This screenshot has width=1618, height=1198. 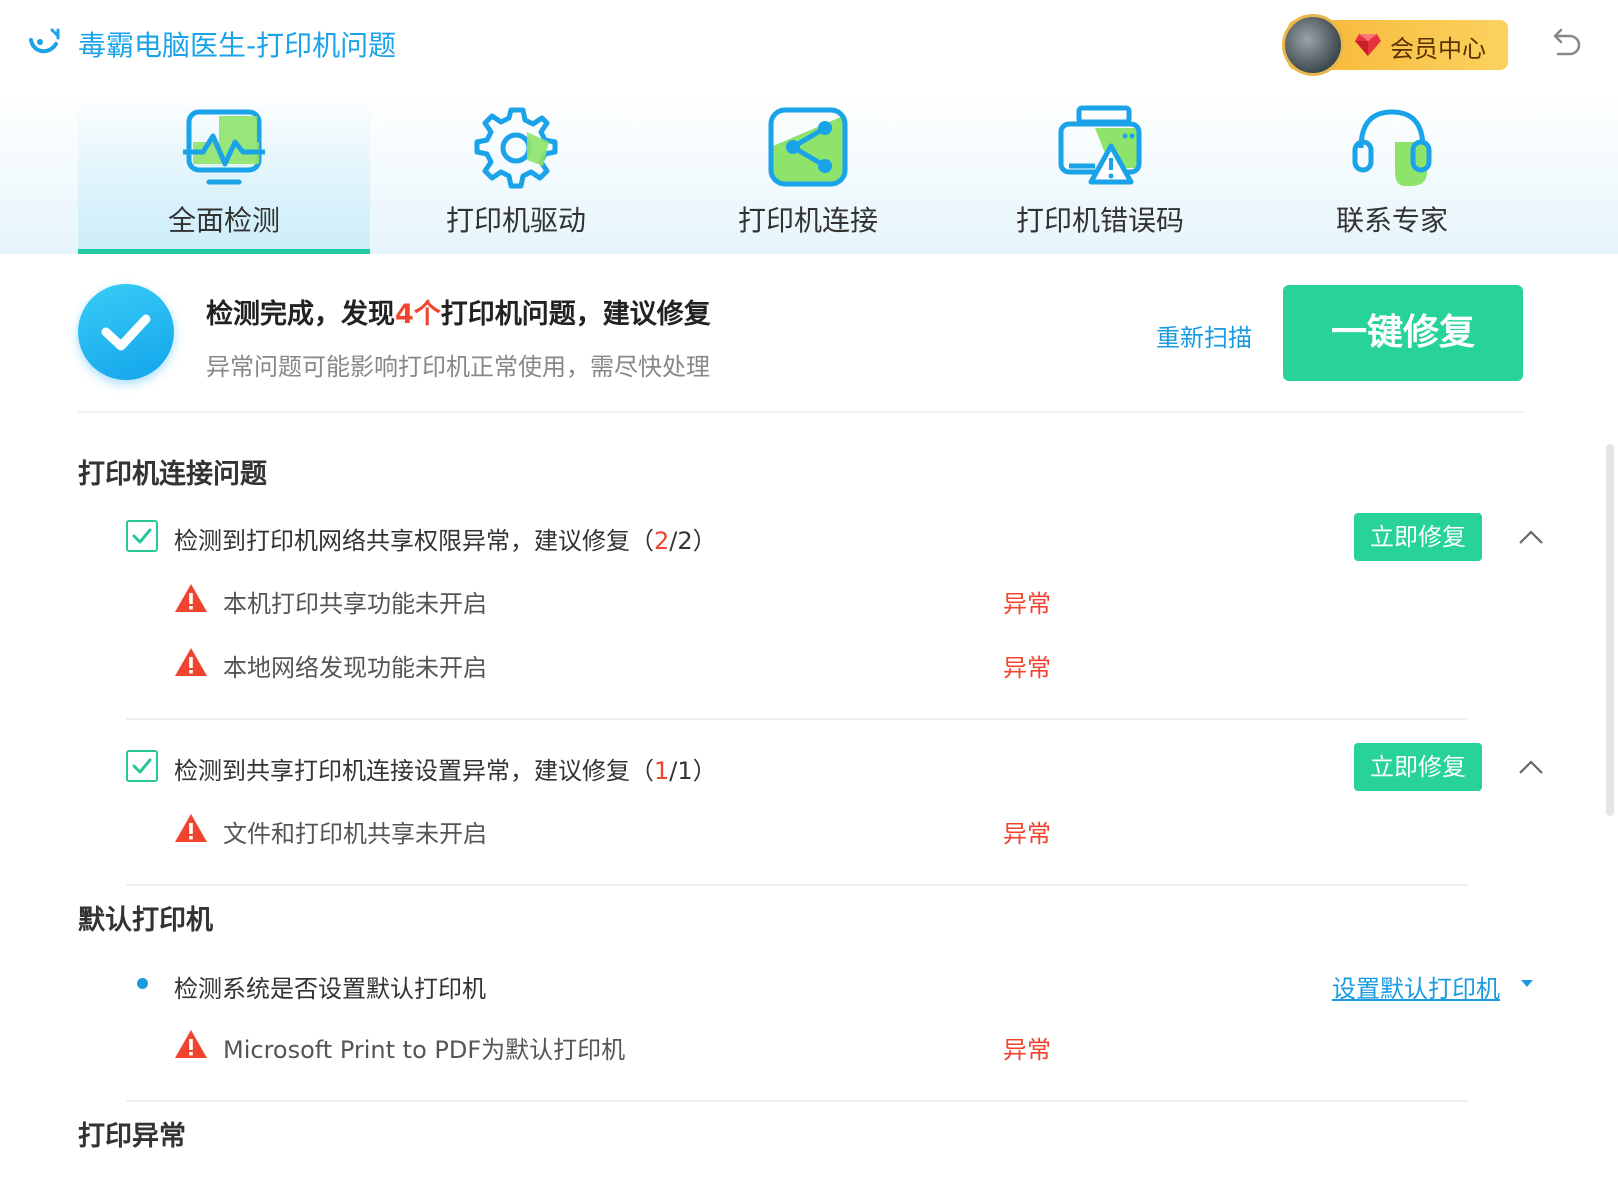 I want to click on summary-title-suffix: 打印机问题，建议修复, so click(x=575, y=314).